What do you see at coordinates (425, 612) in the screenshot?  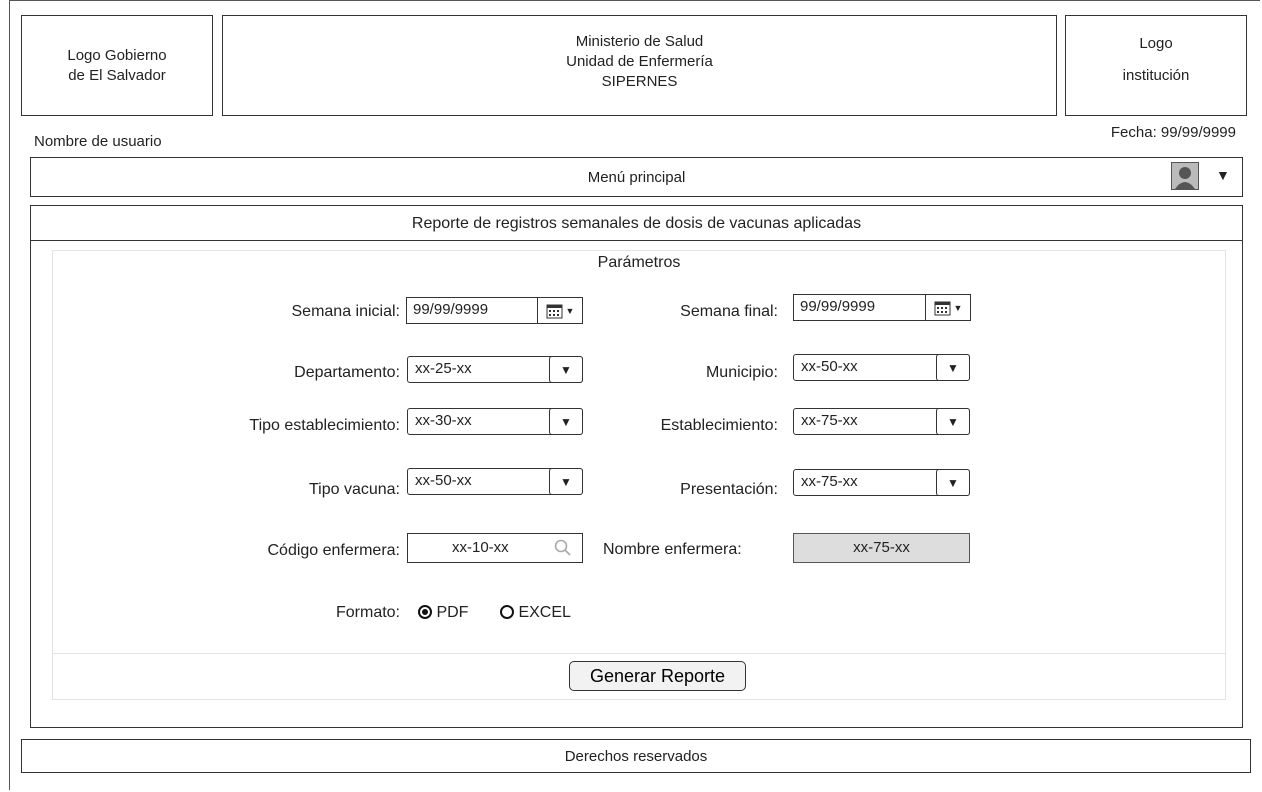 I see `radio-selected-icon` at bounding box center [425, 612].